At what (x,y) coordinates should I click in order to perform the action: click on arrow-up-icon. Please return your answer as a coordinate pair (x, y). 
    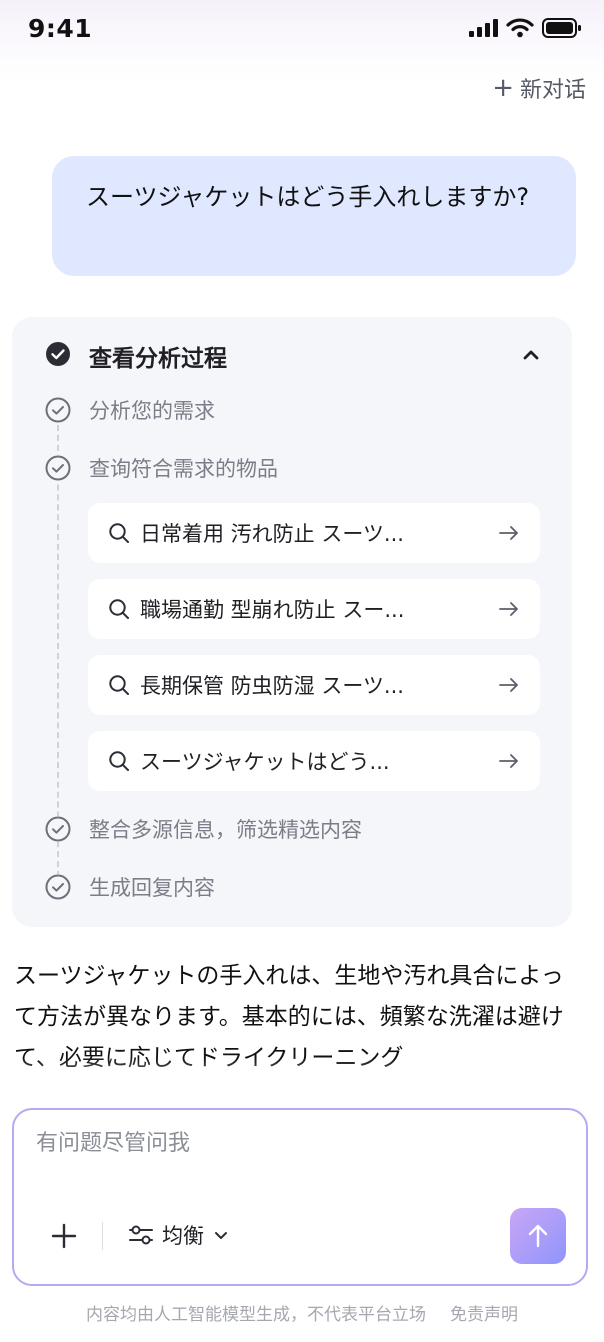
    Looking at the image, I should click on (538, 1236).